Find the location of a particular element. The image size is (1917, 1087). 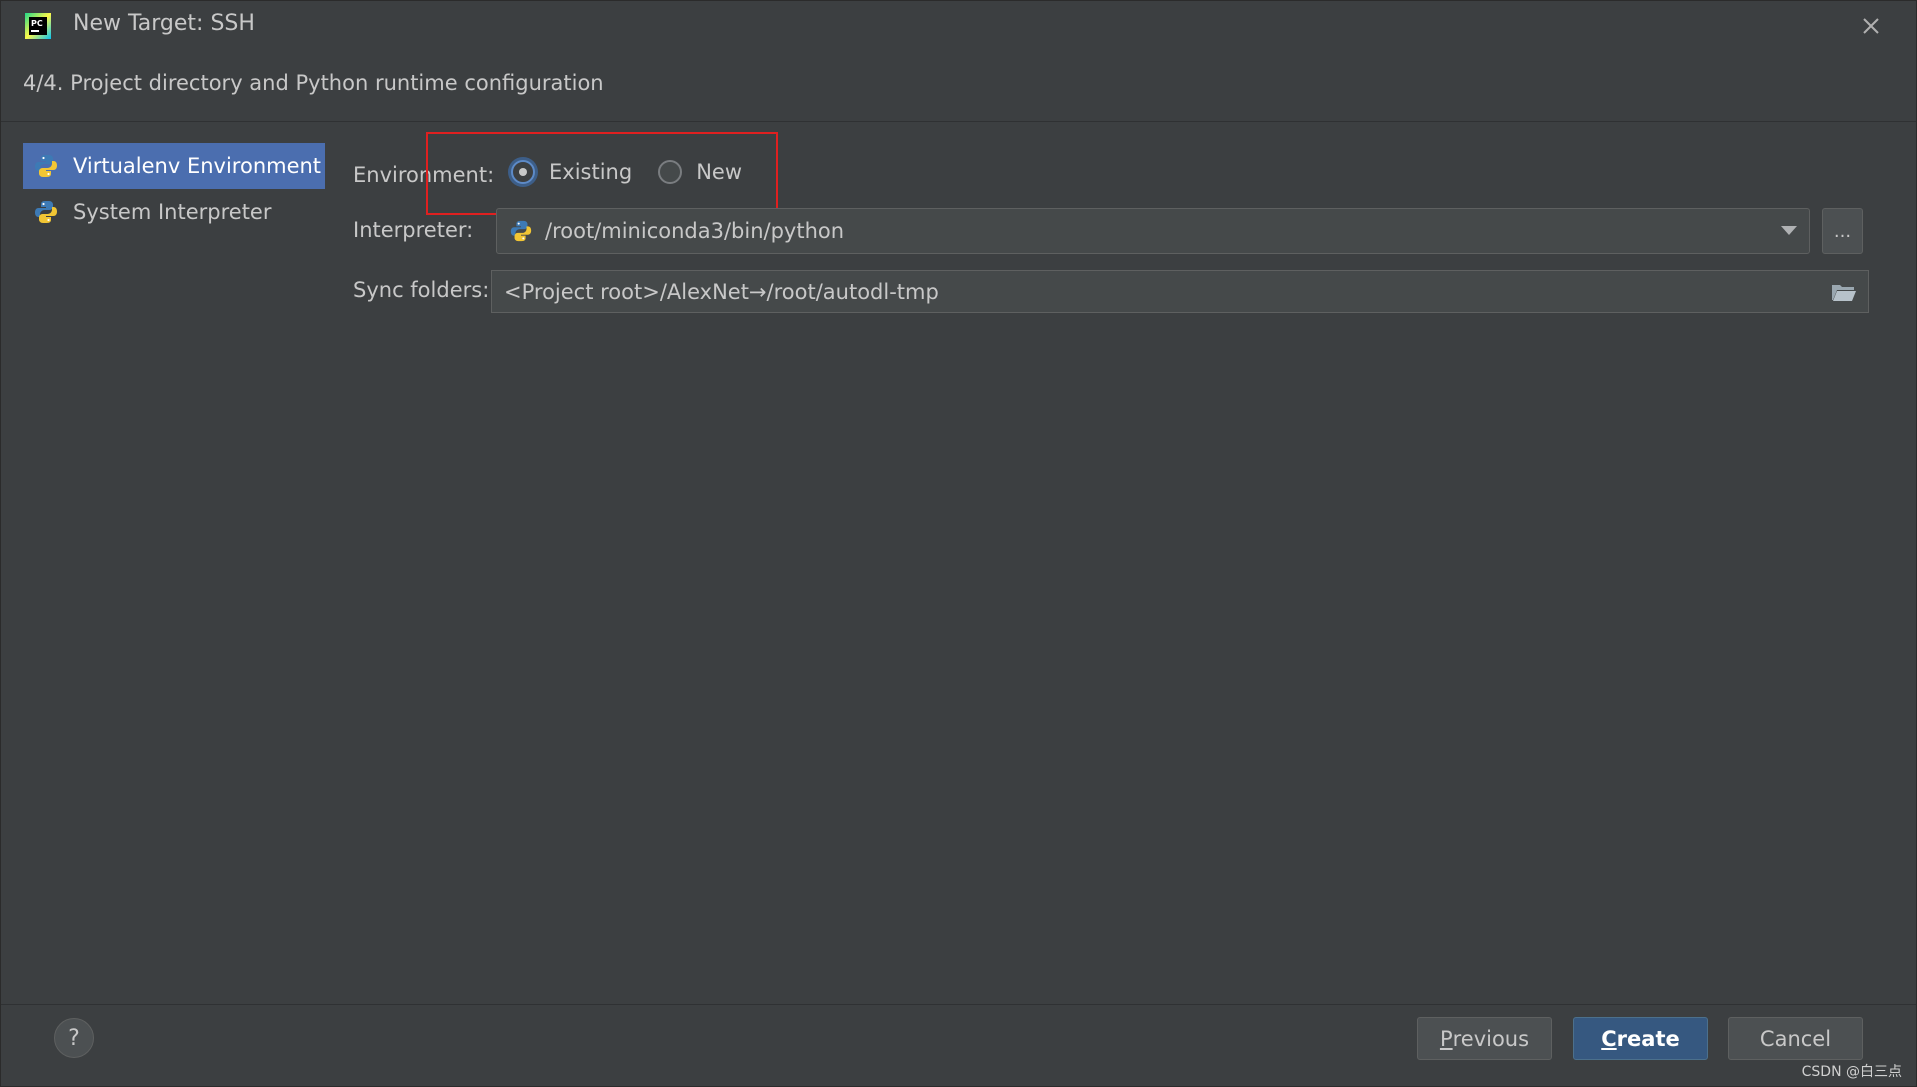

previous-label: revious is located at coordinates (1491, 1038).